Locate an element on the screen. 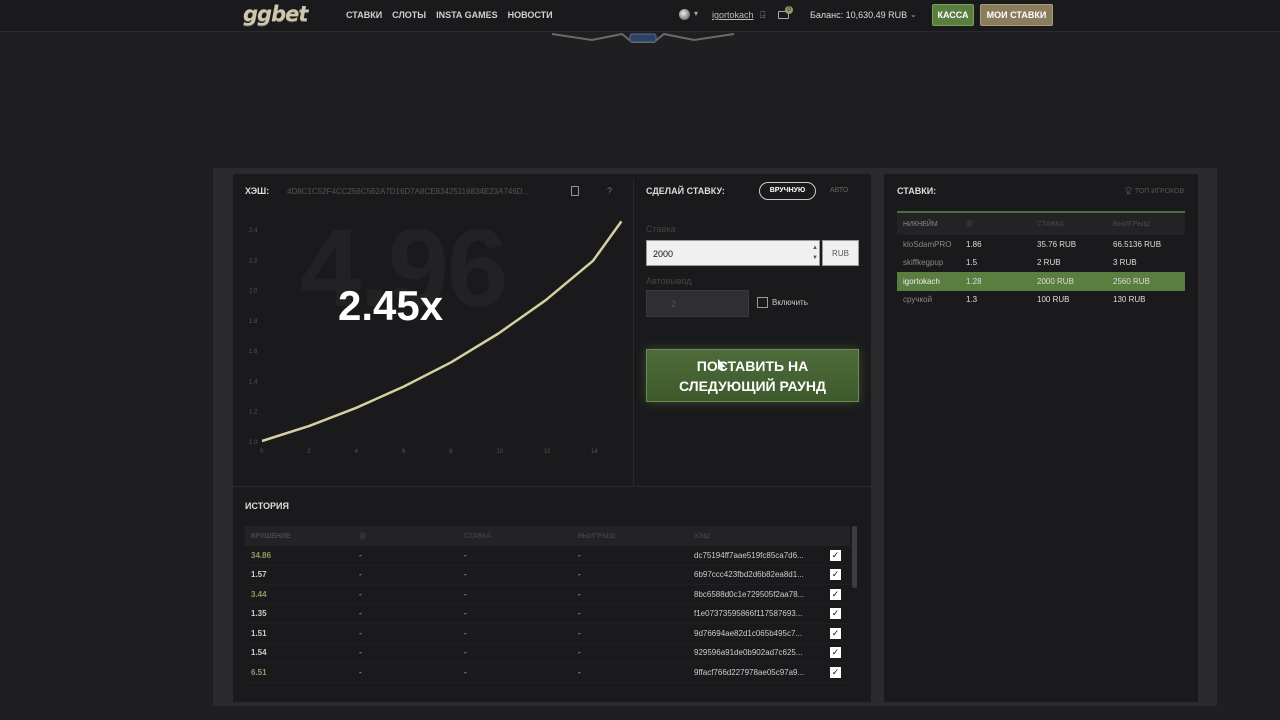 The height and width of the screenshot is (720, 1280). stake-stepper-icon: ▲ ▼ is located at coordinates (815, 253).